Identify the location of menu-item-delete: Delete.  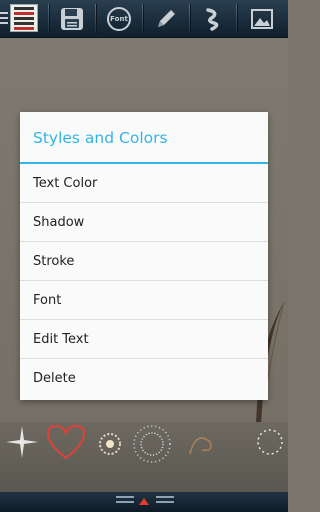
(144, 378).